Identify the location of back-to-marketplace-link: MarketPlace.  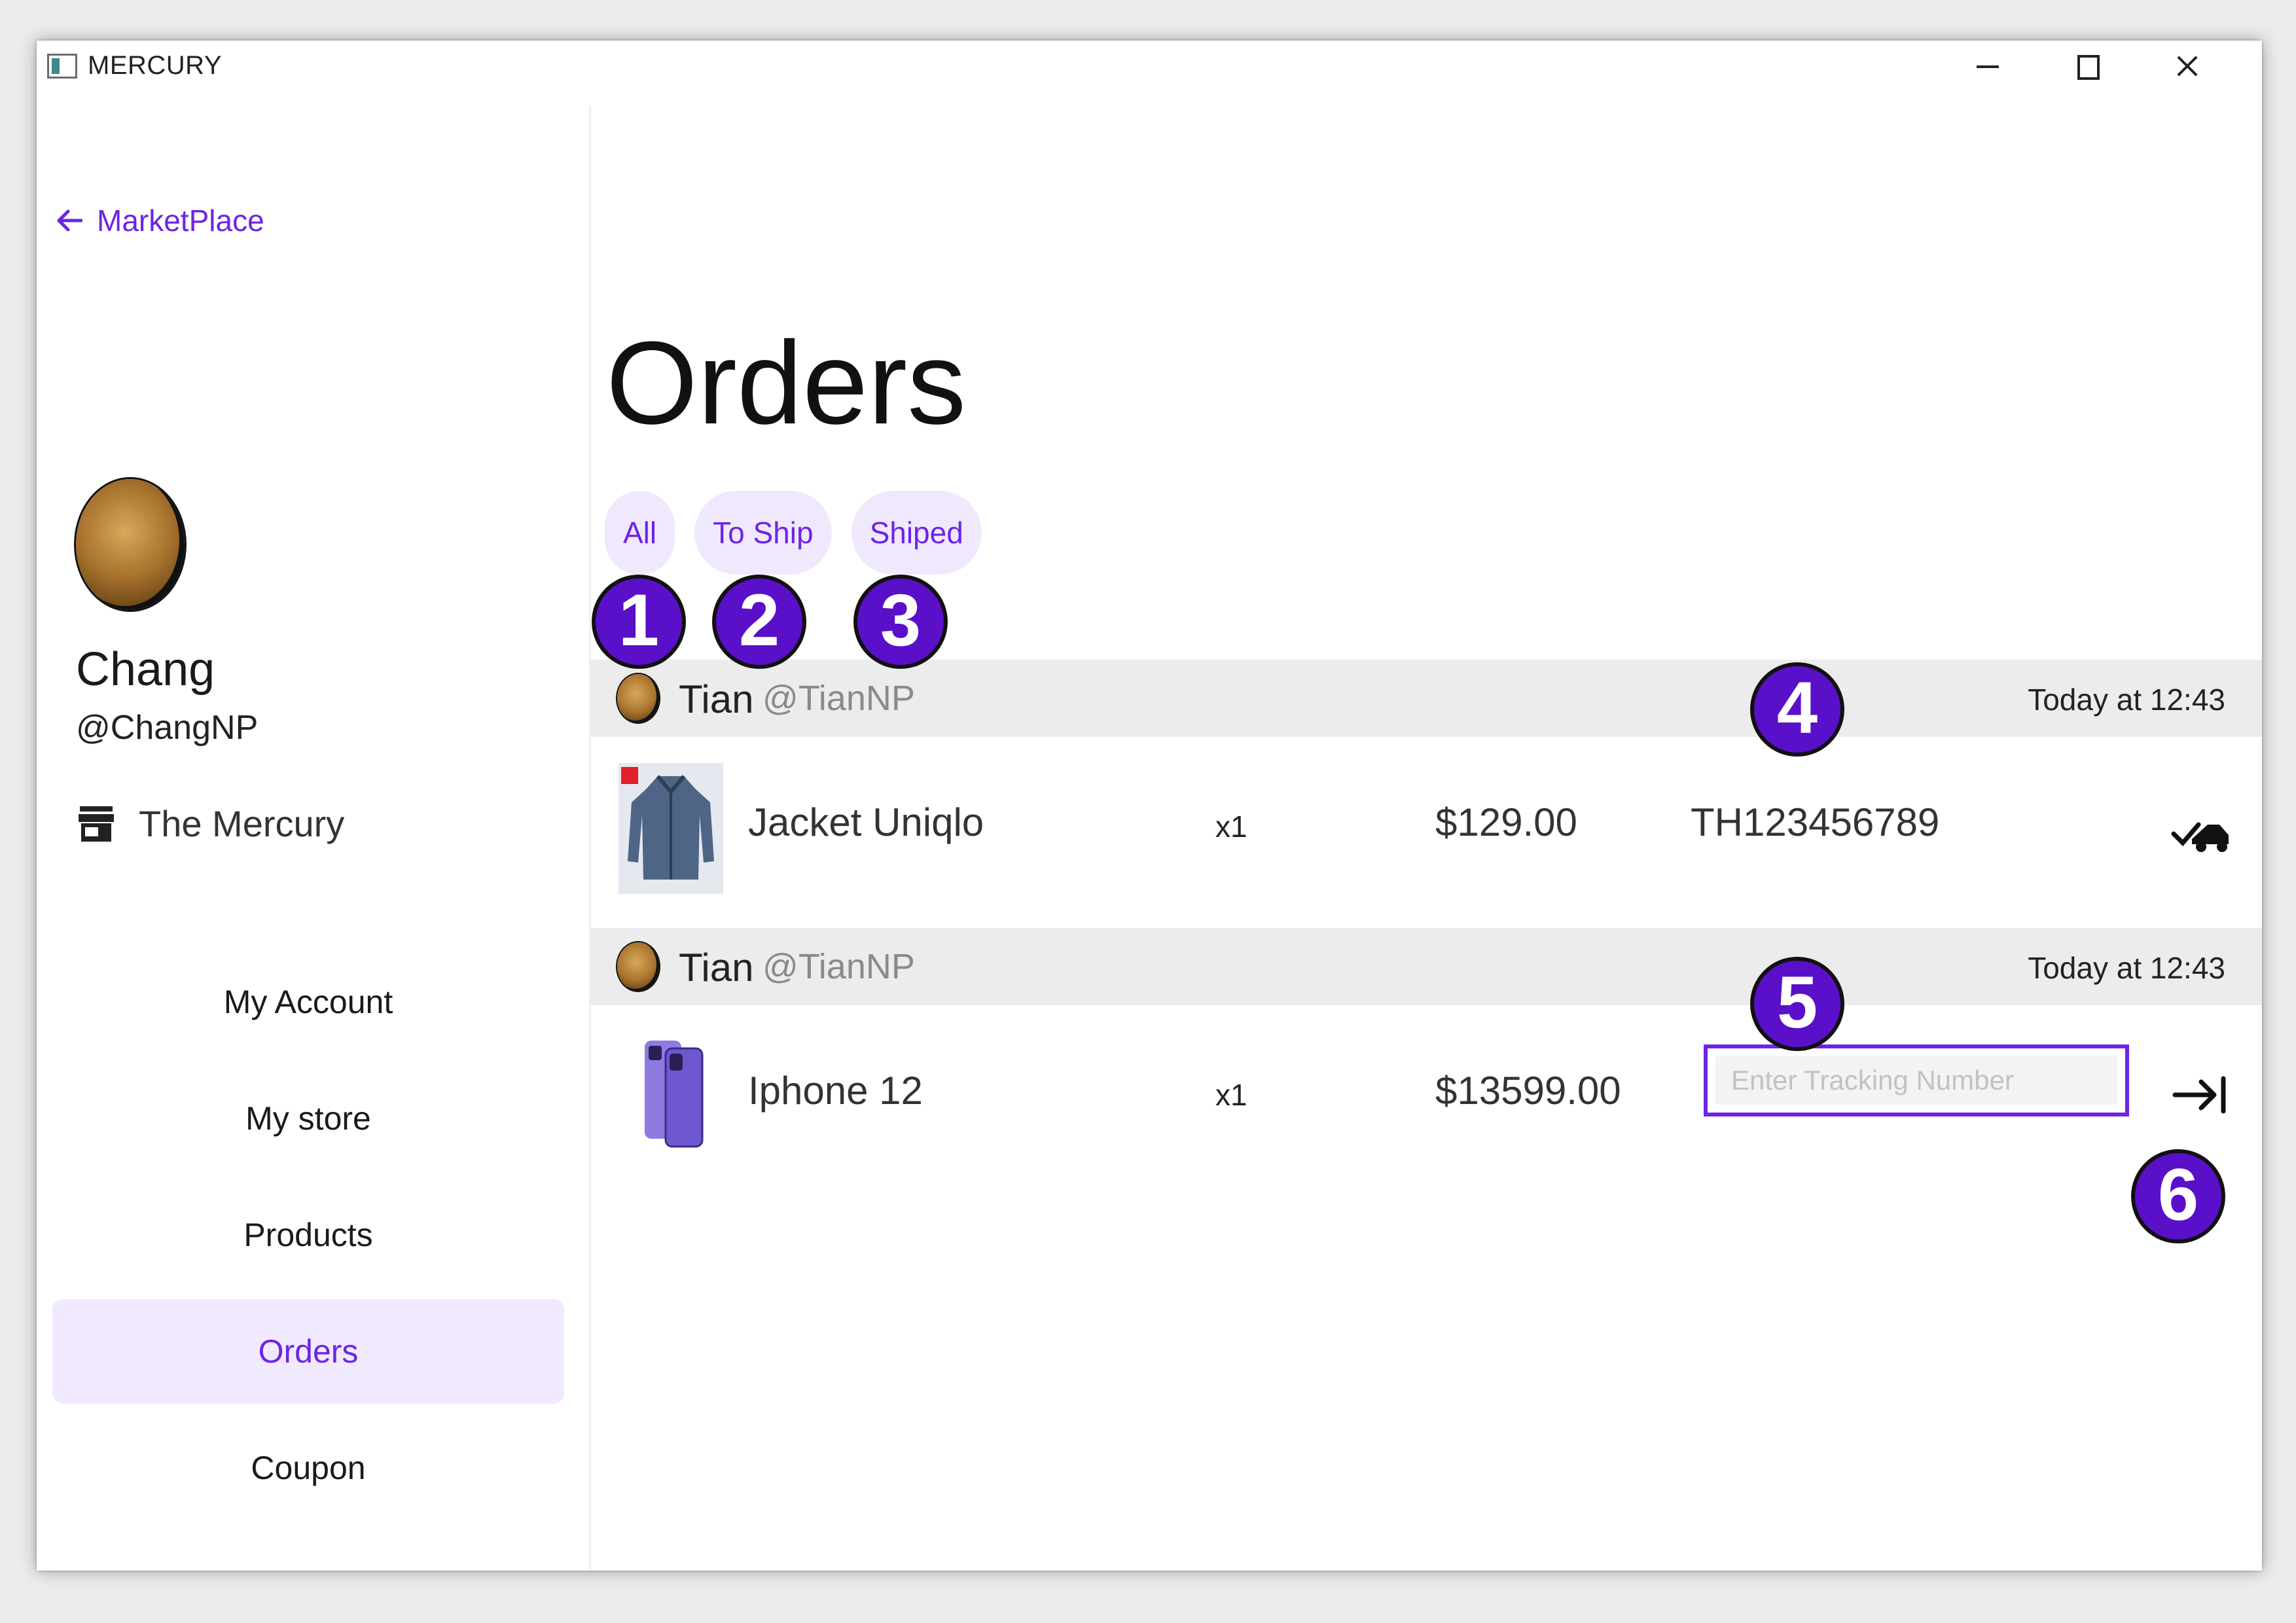
(160, 221).